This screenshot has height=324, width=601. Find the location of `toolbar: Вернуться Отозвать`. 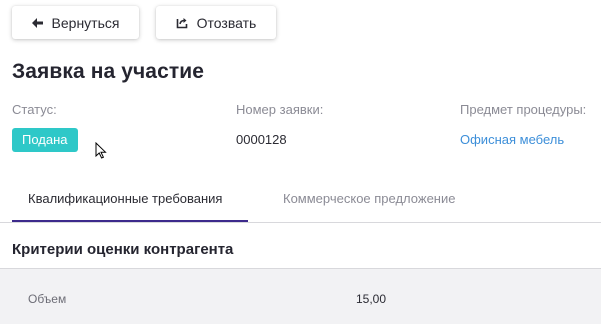

toolbar: Вернуться Отозвать is located at coordinates (144, 22).